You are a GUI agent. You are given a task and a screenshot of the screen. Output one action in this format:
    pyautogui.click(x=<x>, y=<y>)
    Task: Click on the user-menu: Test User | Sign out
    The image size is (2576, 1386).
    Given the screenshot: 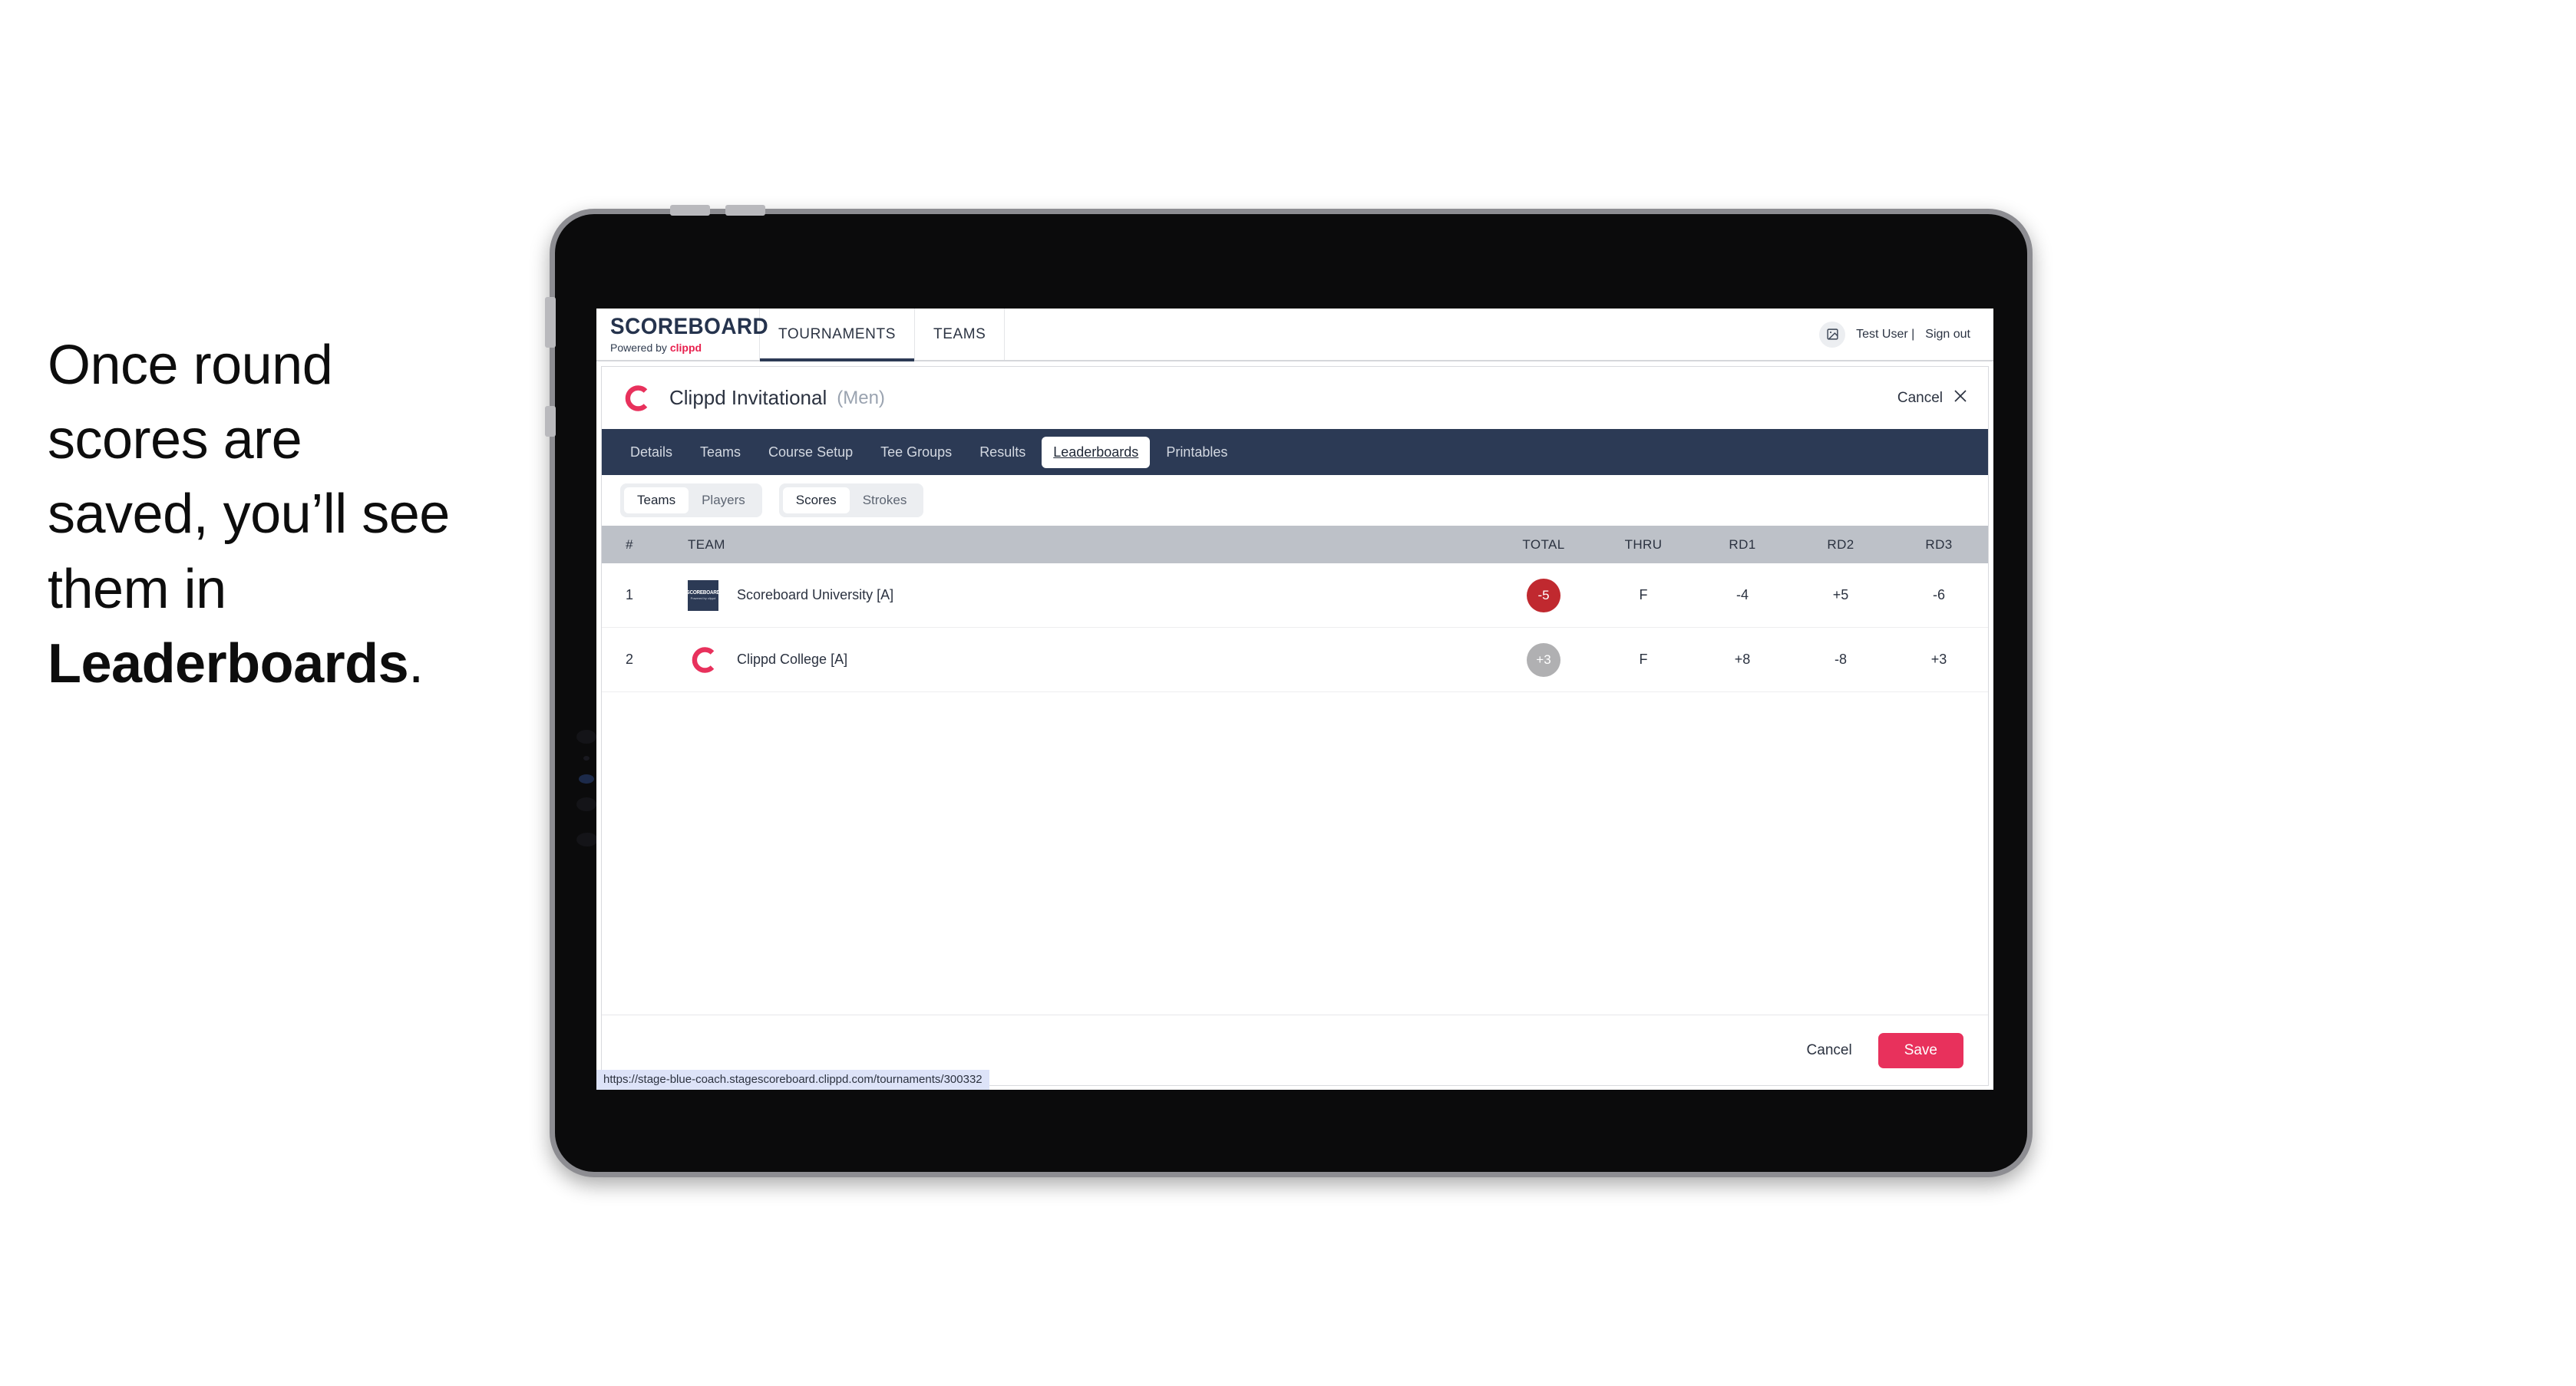 What is the action you would take?
    pyautogui.click(x=1906, y=334)
    